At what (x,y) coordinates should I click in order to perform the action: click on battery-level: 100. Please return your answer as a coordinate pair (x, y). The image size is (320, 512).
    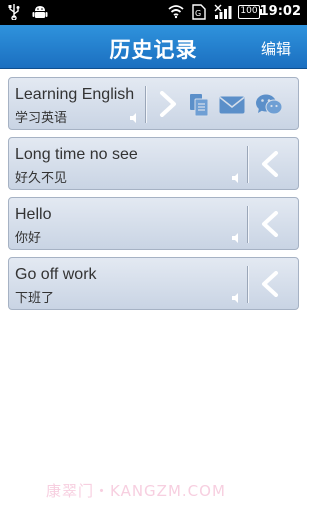
    Looking at the image, I should click on (249, 11).